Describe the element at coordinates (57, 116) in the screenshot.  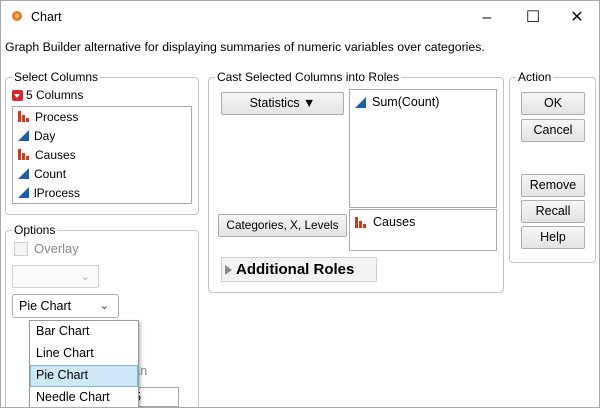
I see `column-label: Process` at that location.